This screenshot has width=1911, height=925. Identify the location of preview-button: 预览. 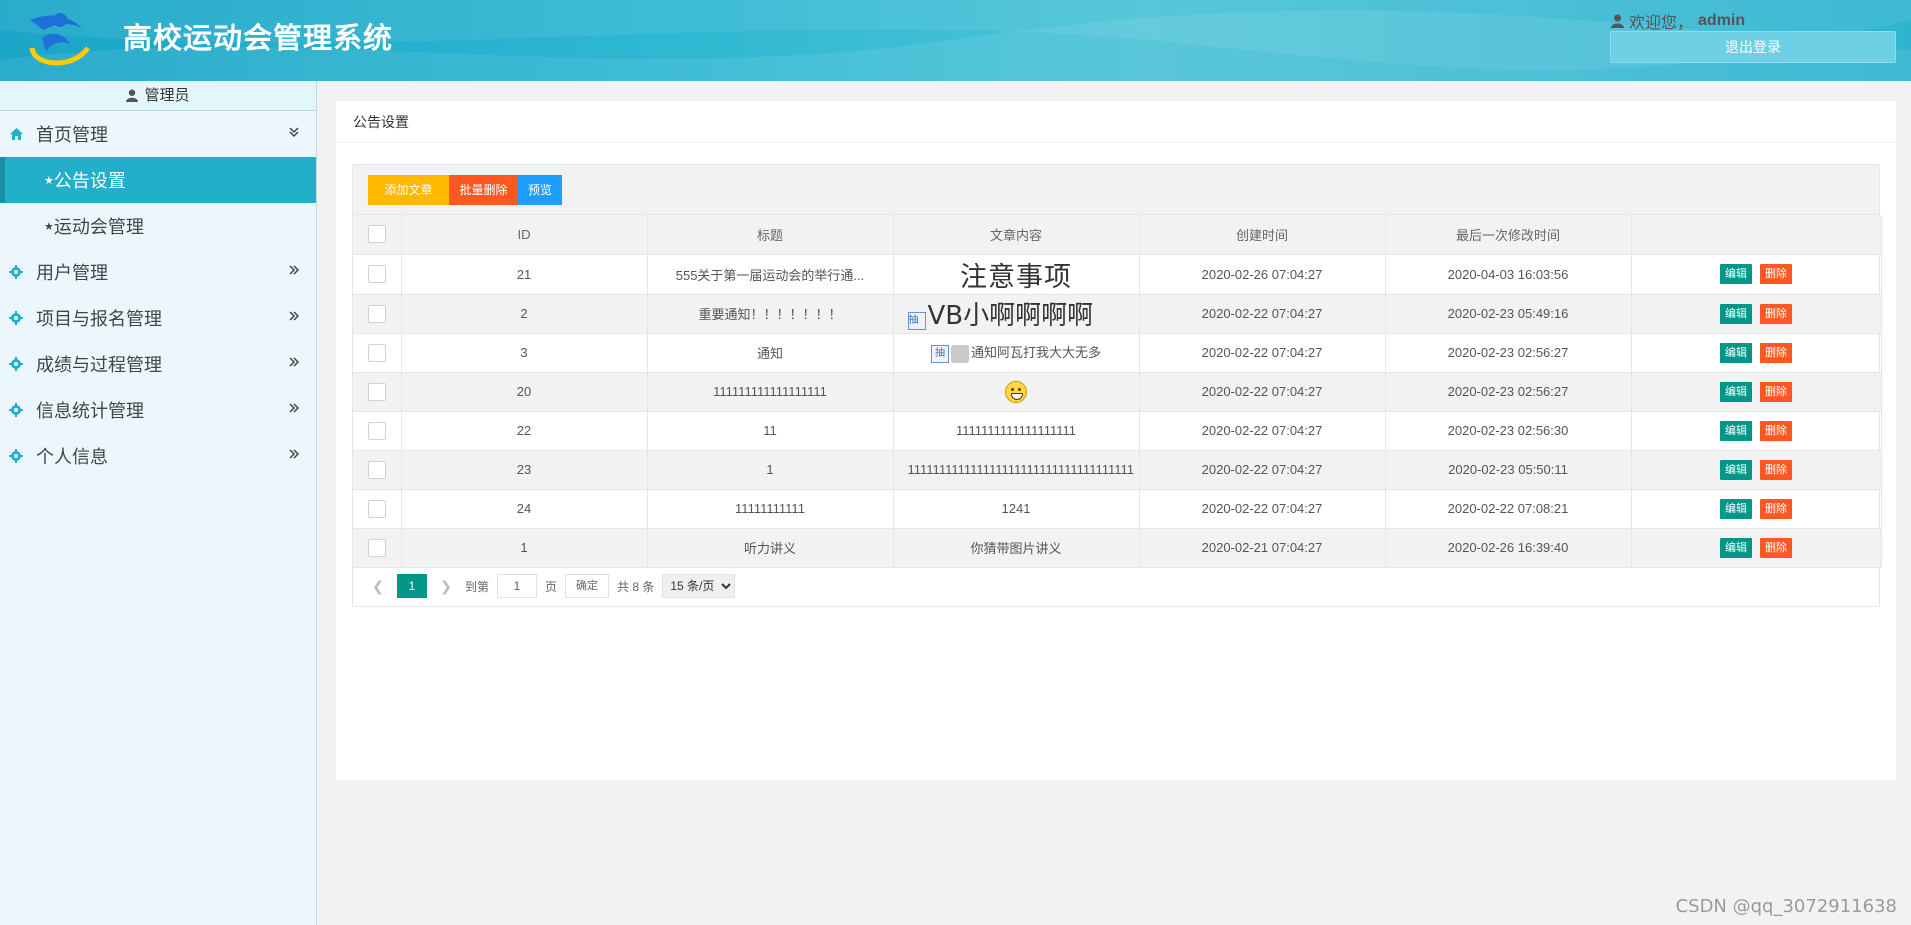
(540, 190).